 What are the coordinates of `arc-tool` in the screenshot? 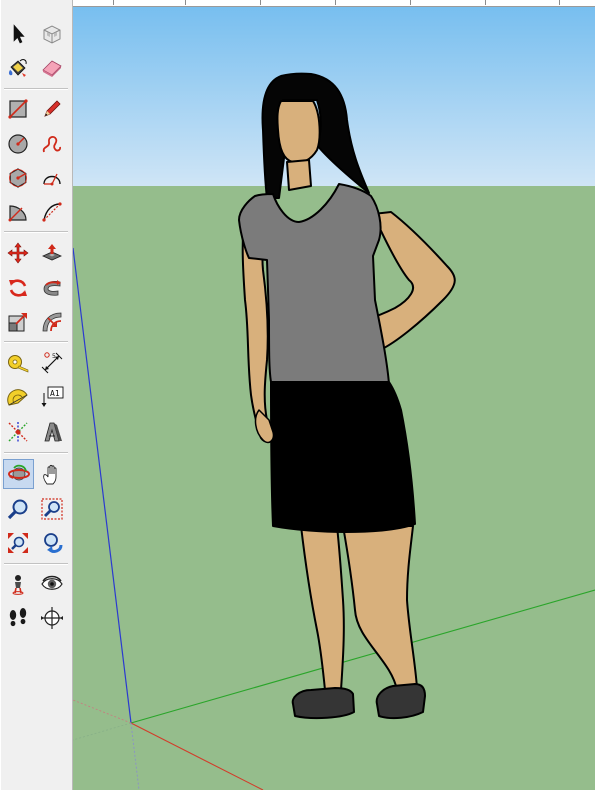 It's located at (52, 178).